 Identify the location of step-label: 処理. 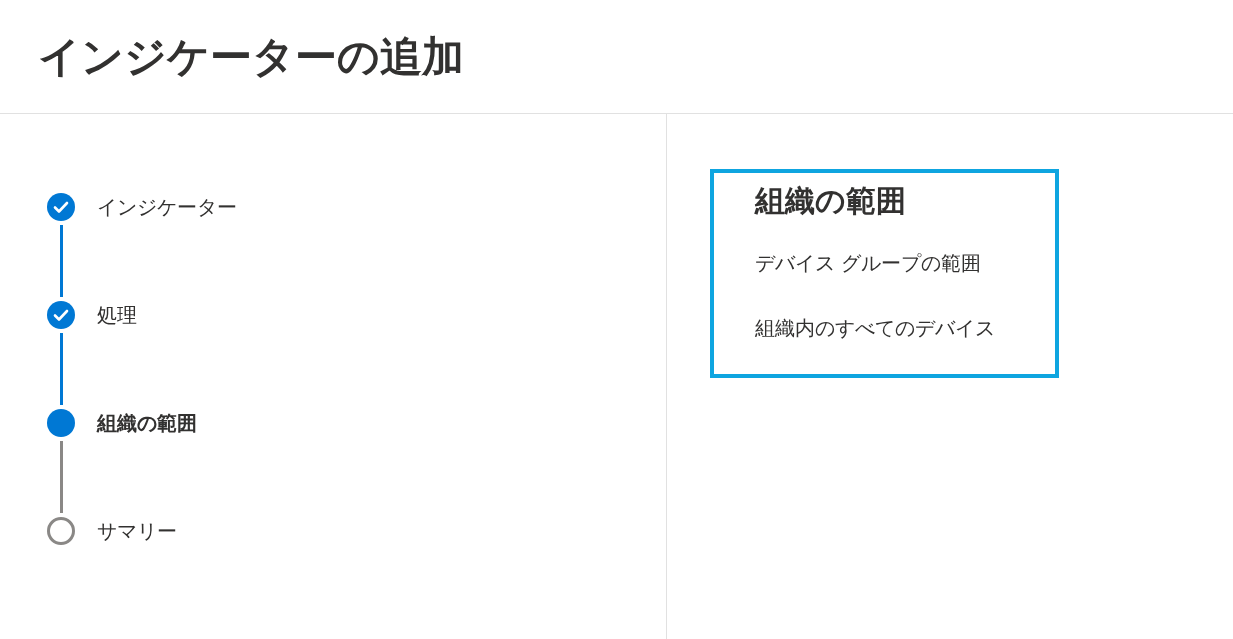
(117, 315).